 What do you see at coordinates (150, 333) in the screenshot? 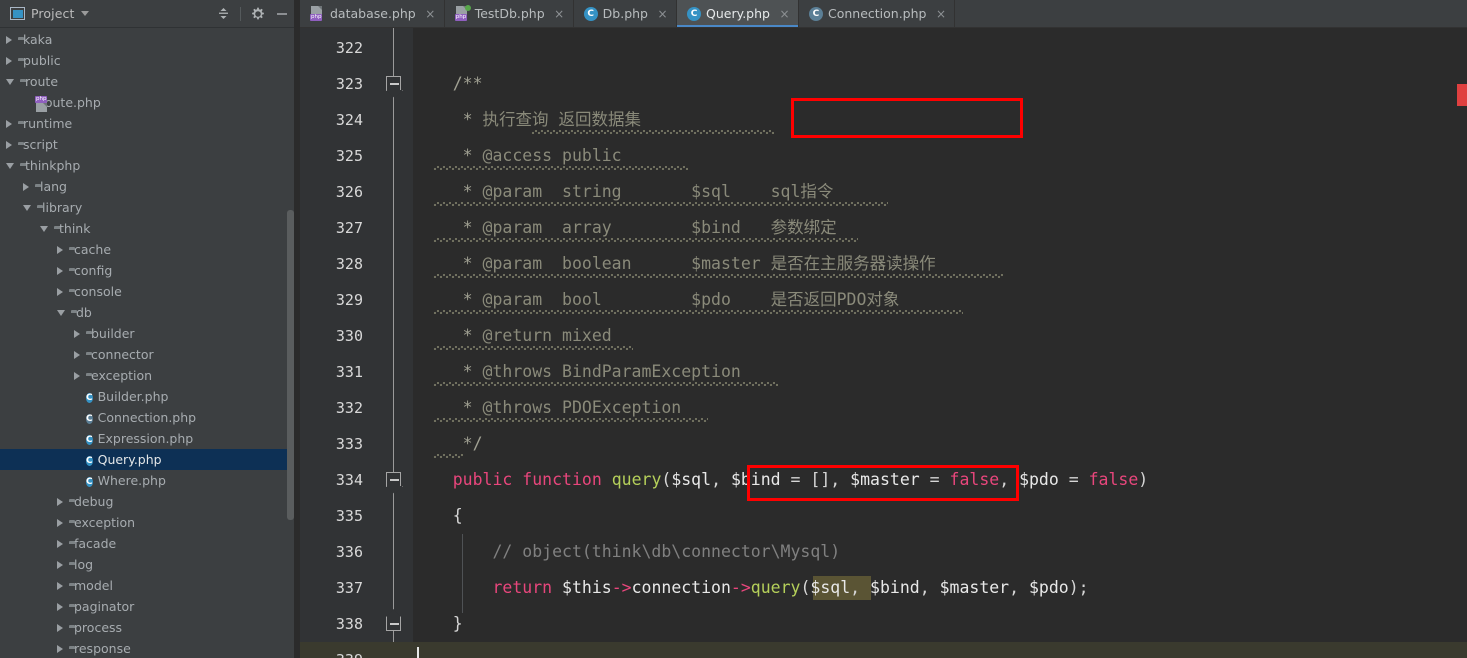
I see `tree-item-builder: builder` at bounding box center [150, 333].